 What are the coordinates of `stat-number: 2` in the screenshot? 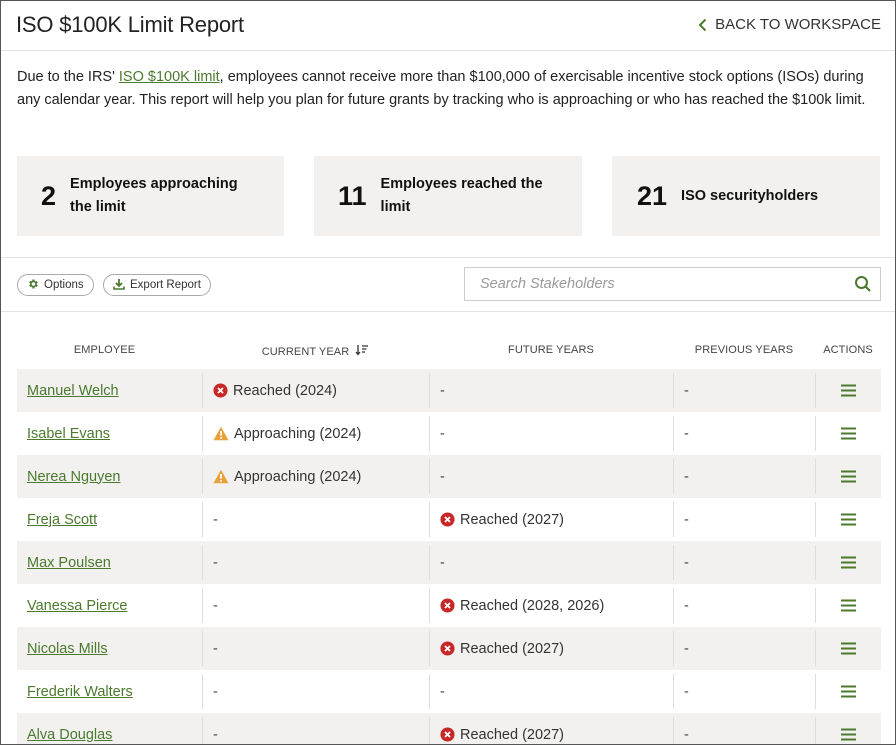 It's located at (49, 195).